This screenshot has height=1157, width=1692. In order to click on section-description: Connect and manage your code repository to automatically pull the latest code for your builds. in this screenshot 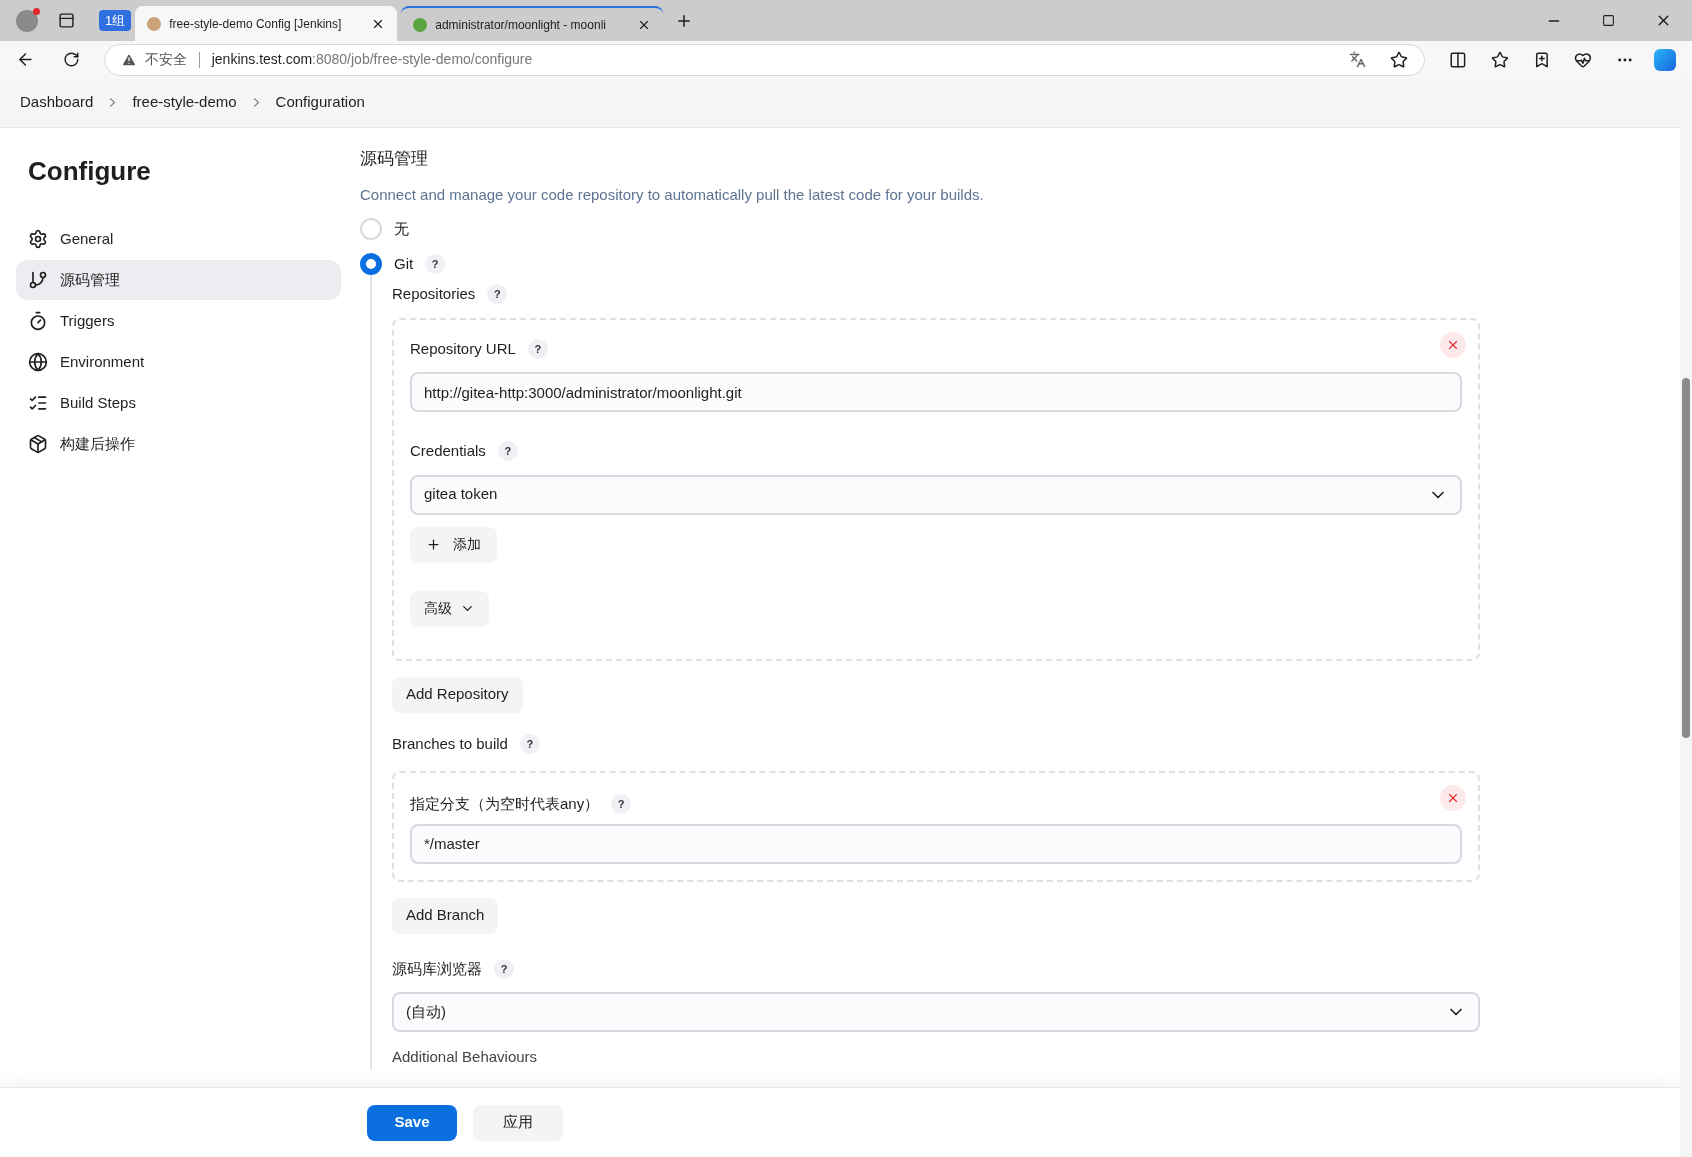, I will do `click(672, 194)`.